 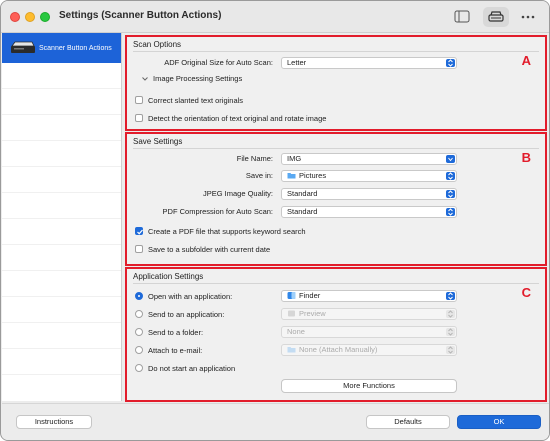 What do you see at coordinates (310, 295) in the screenshot?
I see `open-with-application-value: Finder` at bounding box center [310, 295].